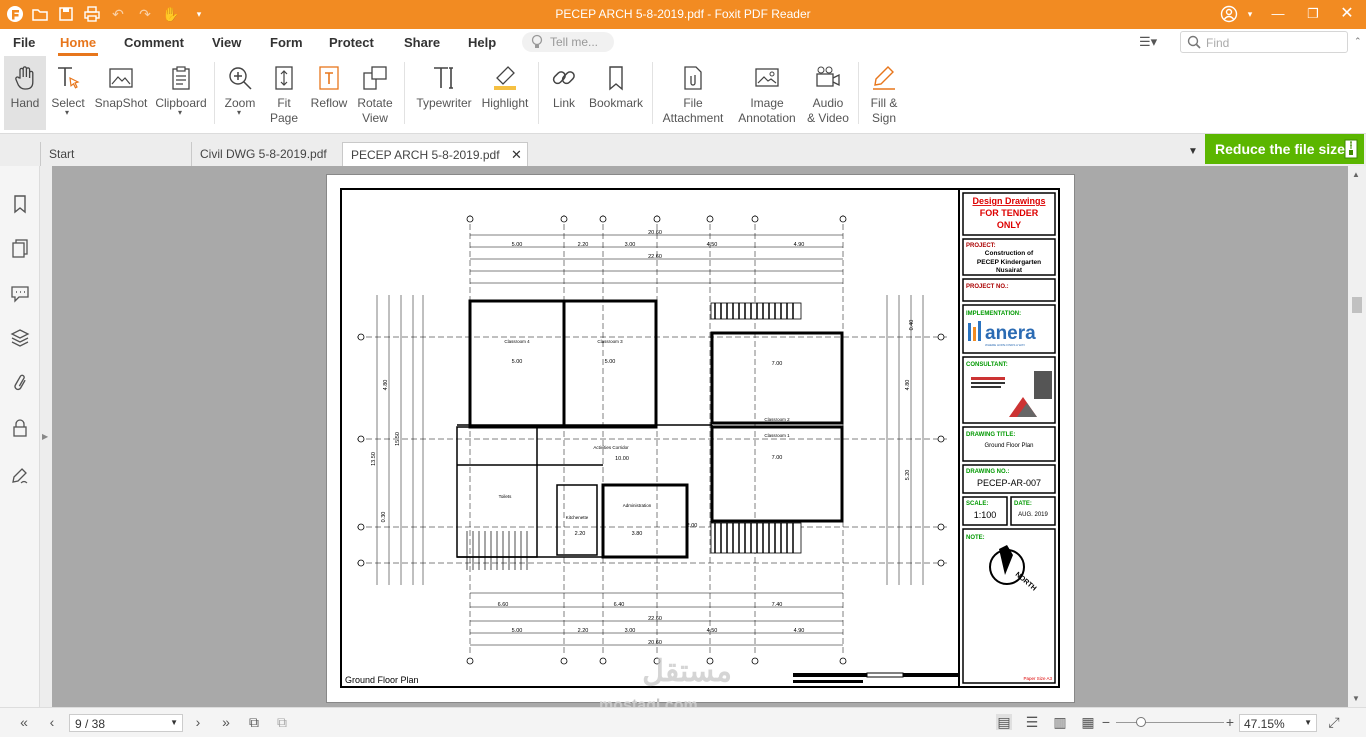 This screenshot has width=1366, height=737. Describe the element at coordinates (284, 93) in the screenshot. I see `fit-page-button: Fit Page` at that location.